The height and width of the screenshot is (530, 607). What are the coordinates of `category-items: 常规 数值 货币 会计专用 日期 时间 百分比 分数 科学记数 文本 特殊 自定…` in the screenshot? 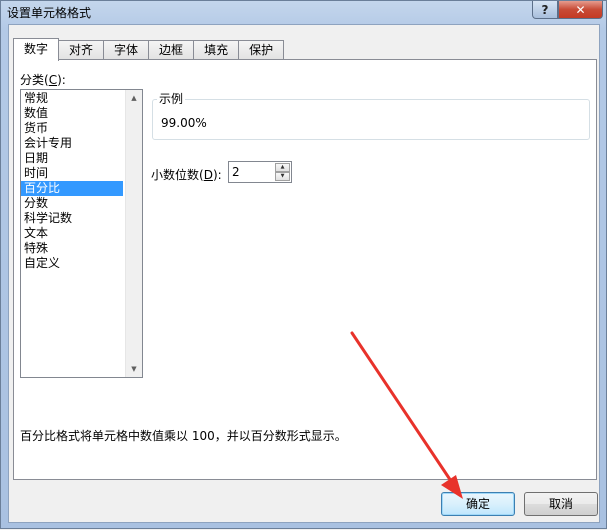 It's located at (72, 181).